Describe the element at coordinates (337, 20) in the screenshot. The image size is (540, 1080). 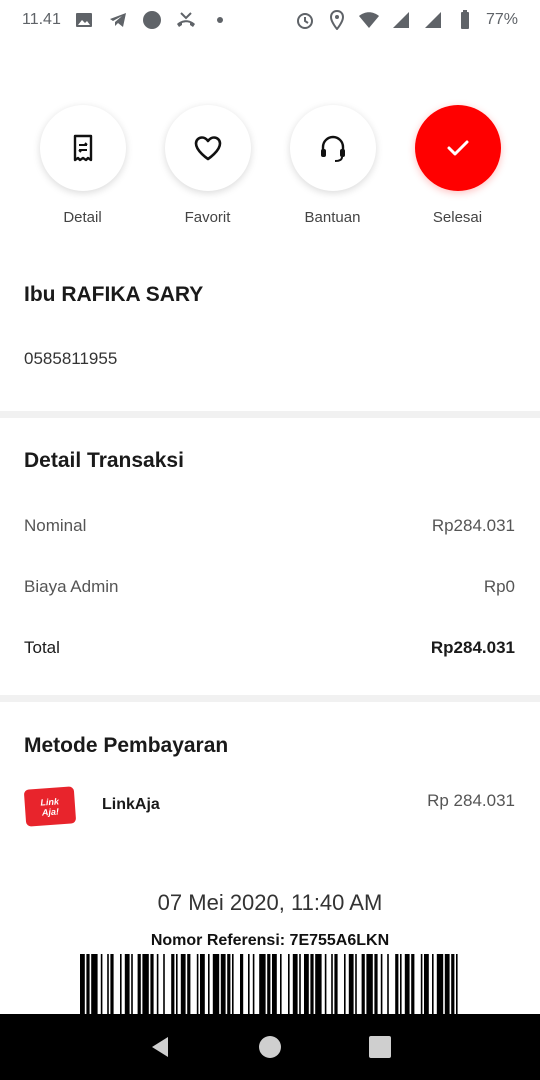
I see `location-icon` at that location.